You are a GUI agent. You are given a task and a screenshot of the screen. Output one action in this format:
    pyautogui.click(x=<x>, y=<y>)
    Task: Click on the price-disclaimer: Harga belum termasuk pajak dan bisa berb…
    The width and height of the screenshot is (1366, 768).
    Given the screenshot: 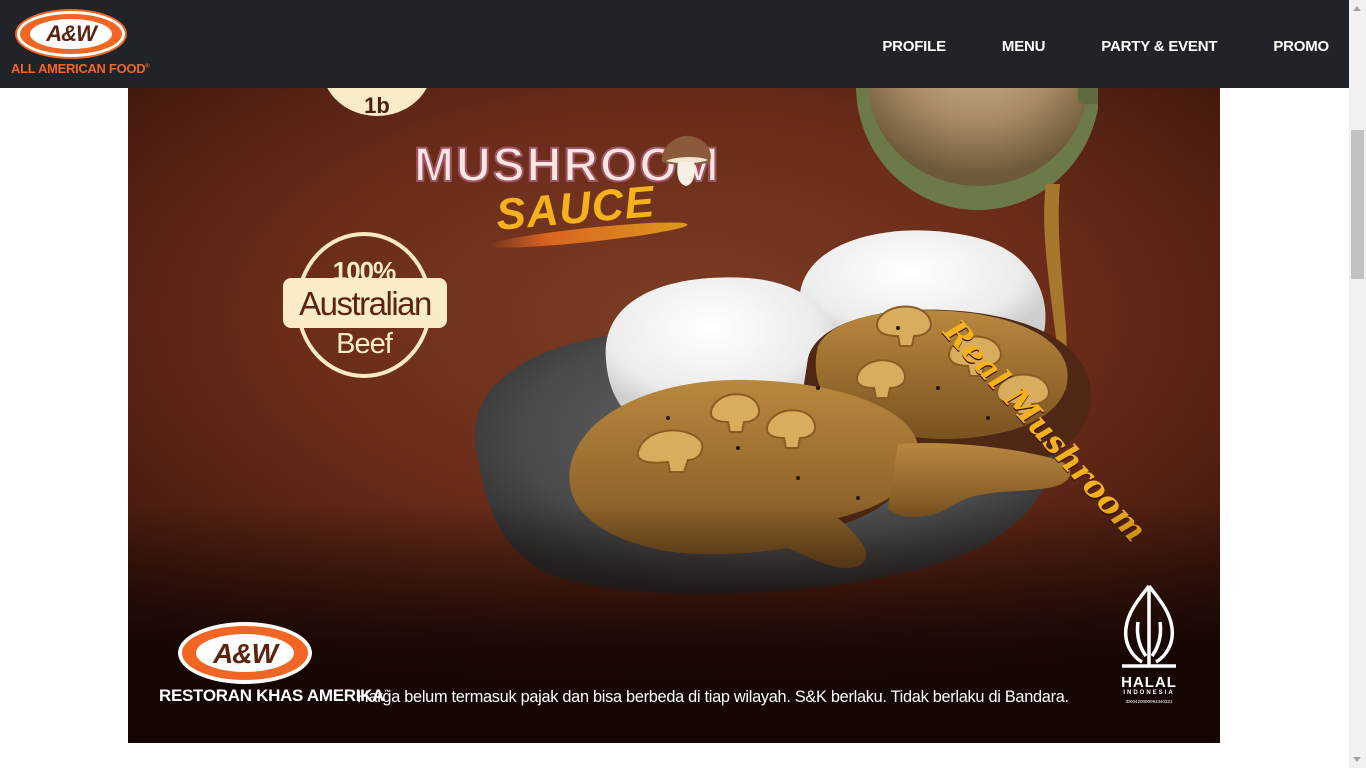 What is the action you would take?
    pyautogui.click(x=713, y=696)
    